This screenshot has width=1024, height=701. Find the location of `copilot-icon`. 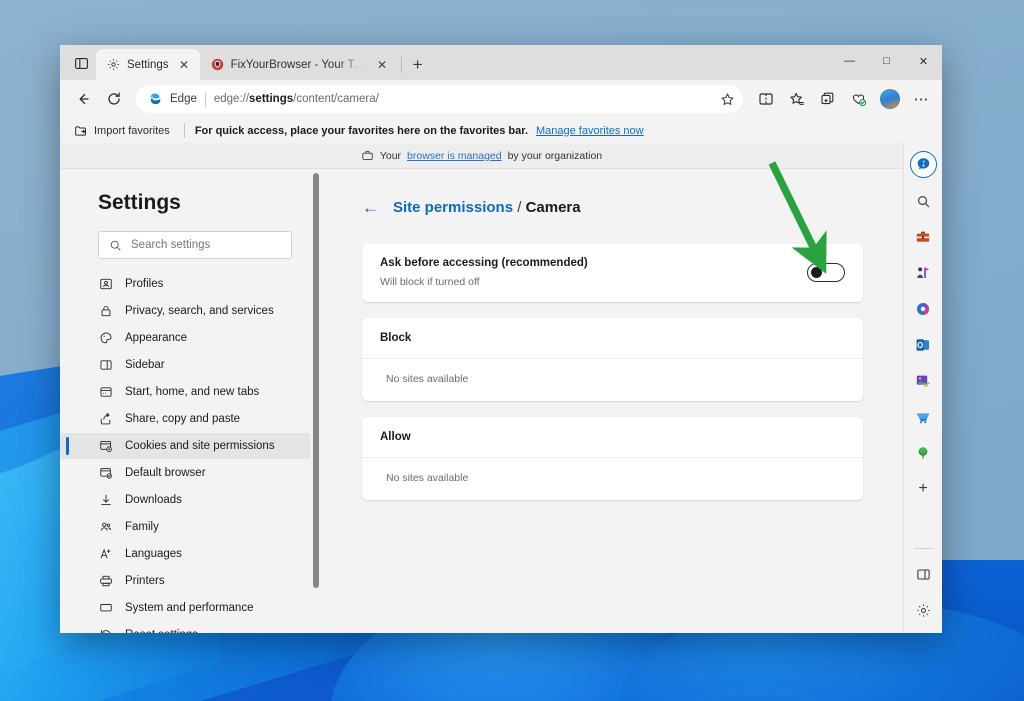

copilot-icon is located at coordinates (923, 164).